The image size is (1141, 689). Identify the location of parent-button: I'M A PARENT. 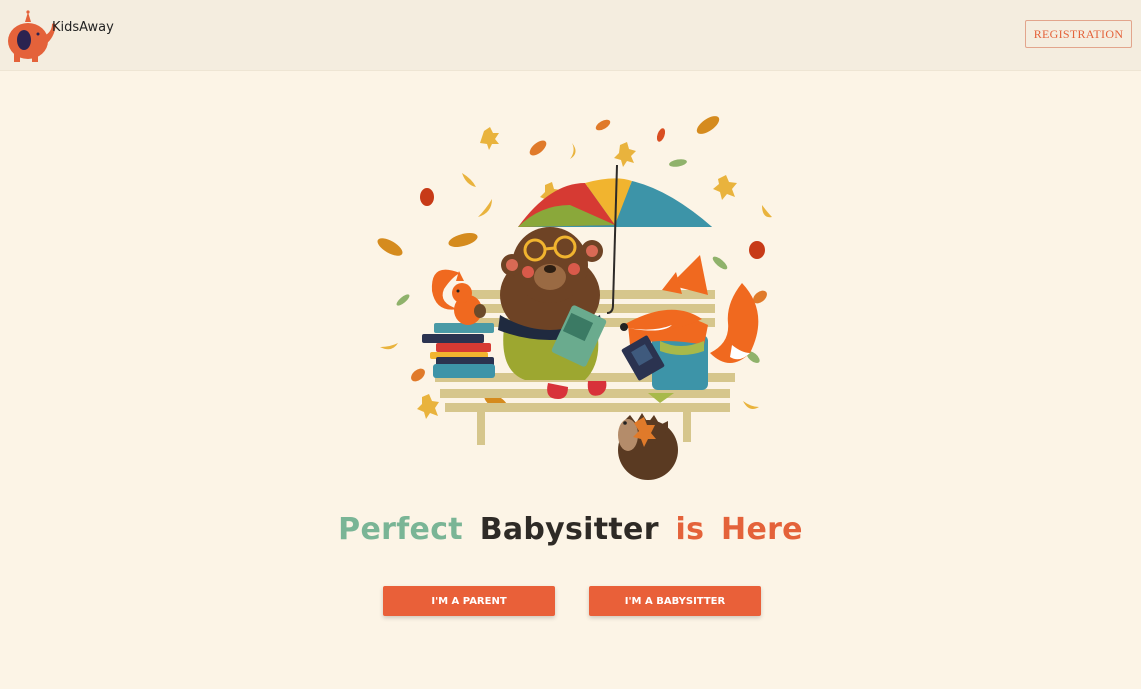
(469, 601).